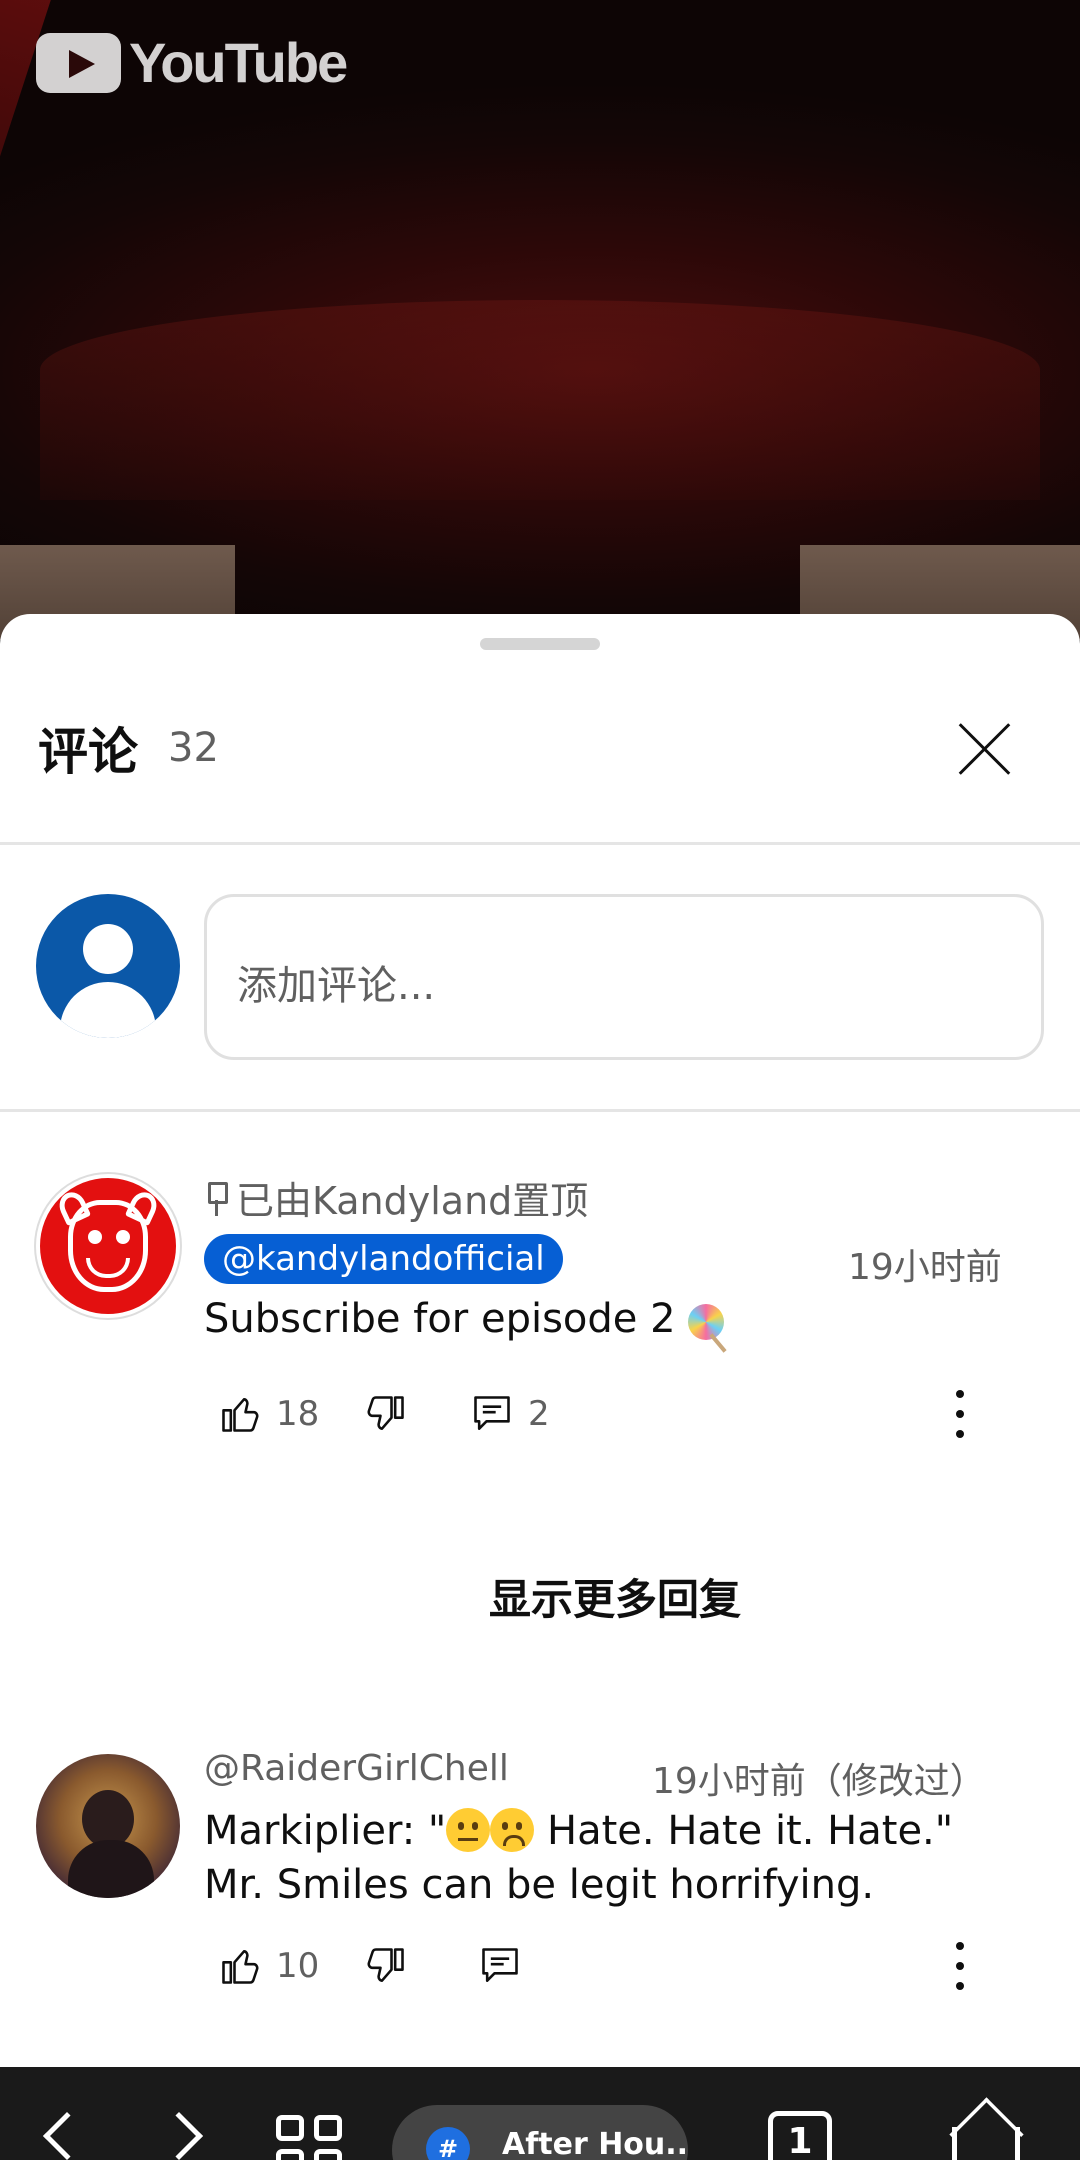  What do you see at coordinates (985, 749) in the screenshot?
I see `close-icon` at bounding box center [985, 749].